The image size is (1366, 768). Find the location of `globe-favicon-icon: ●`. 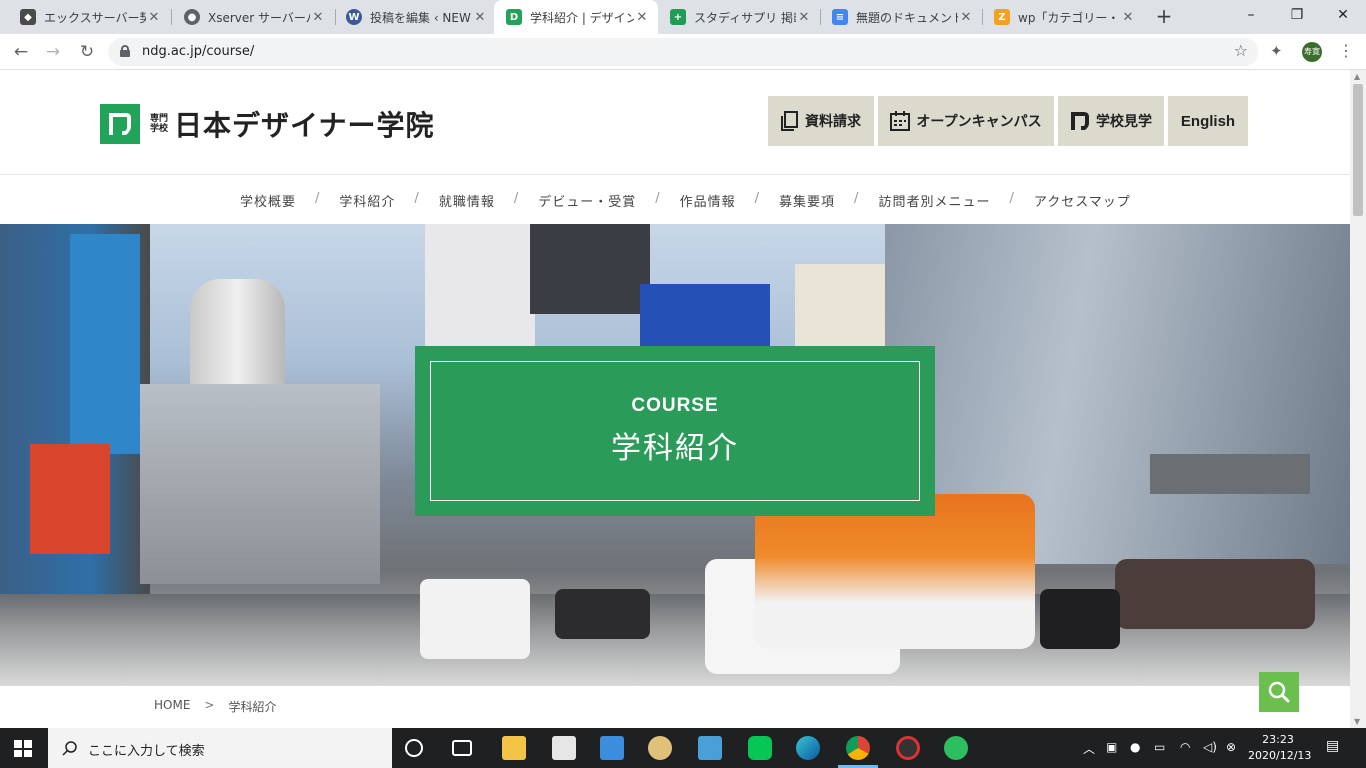

globe-favicon-icon: ● is located at coordinates (192, 17).